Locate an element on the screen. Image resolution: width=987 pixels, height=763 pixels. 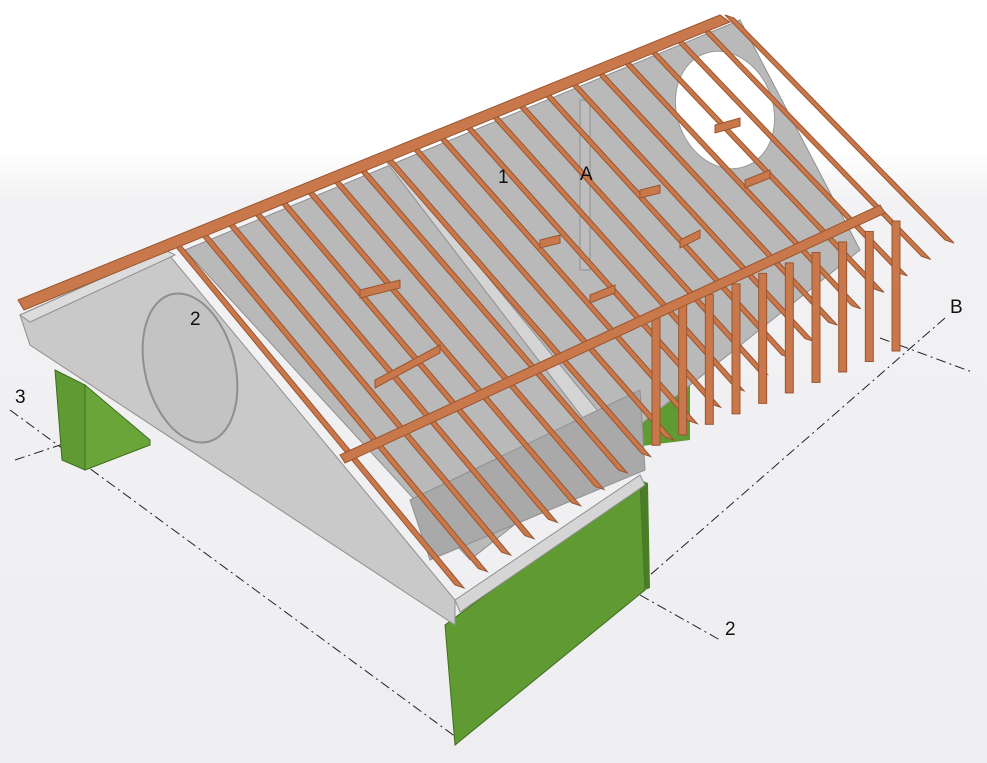
grid-label-3: 3 is located at coordinates (20, 397).